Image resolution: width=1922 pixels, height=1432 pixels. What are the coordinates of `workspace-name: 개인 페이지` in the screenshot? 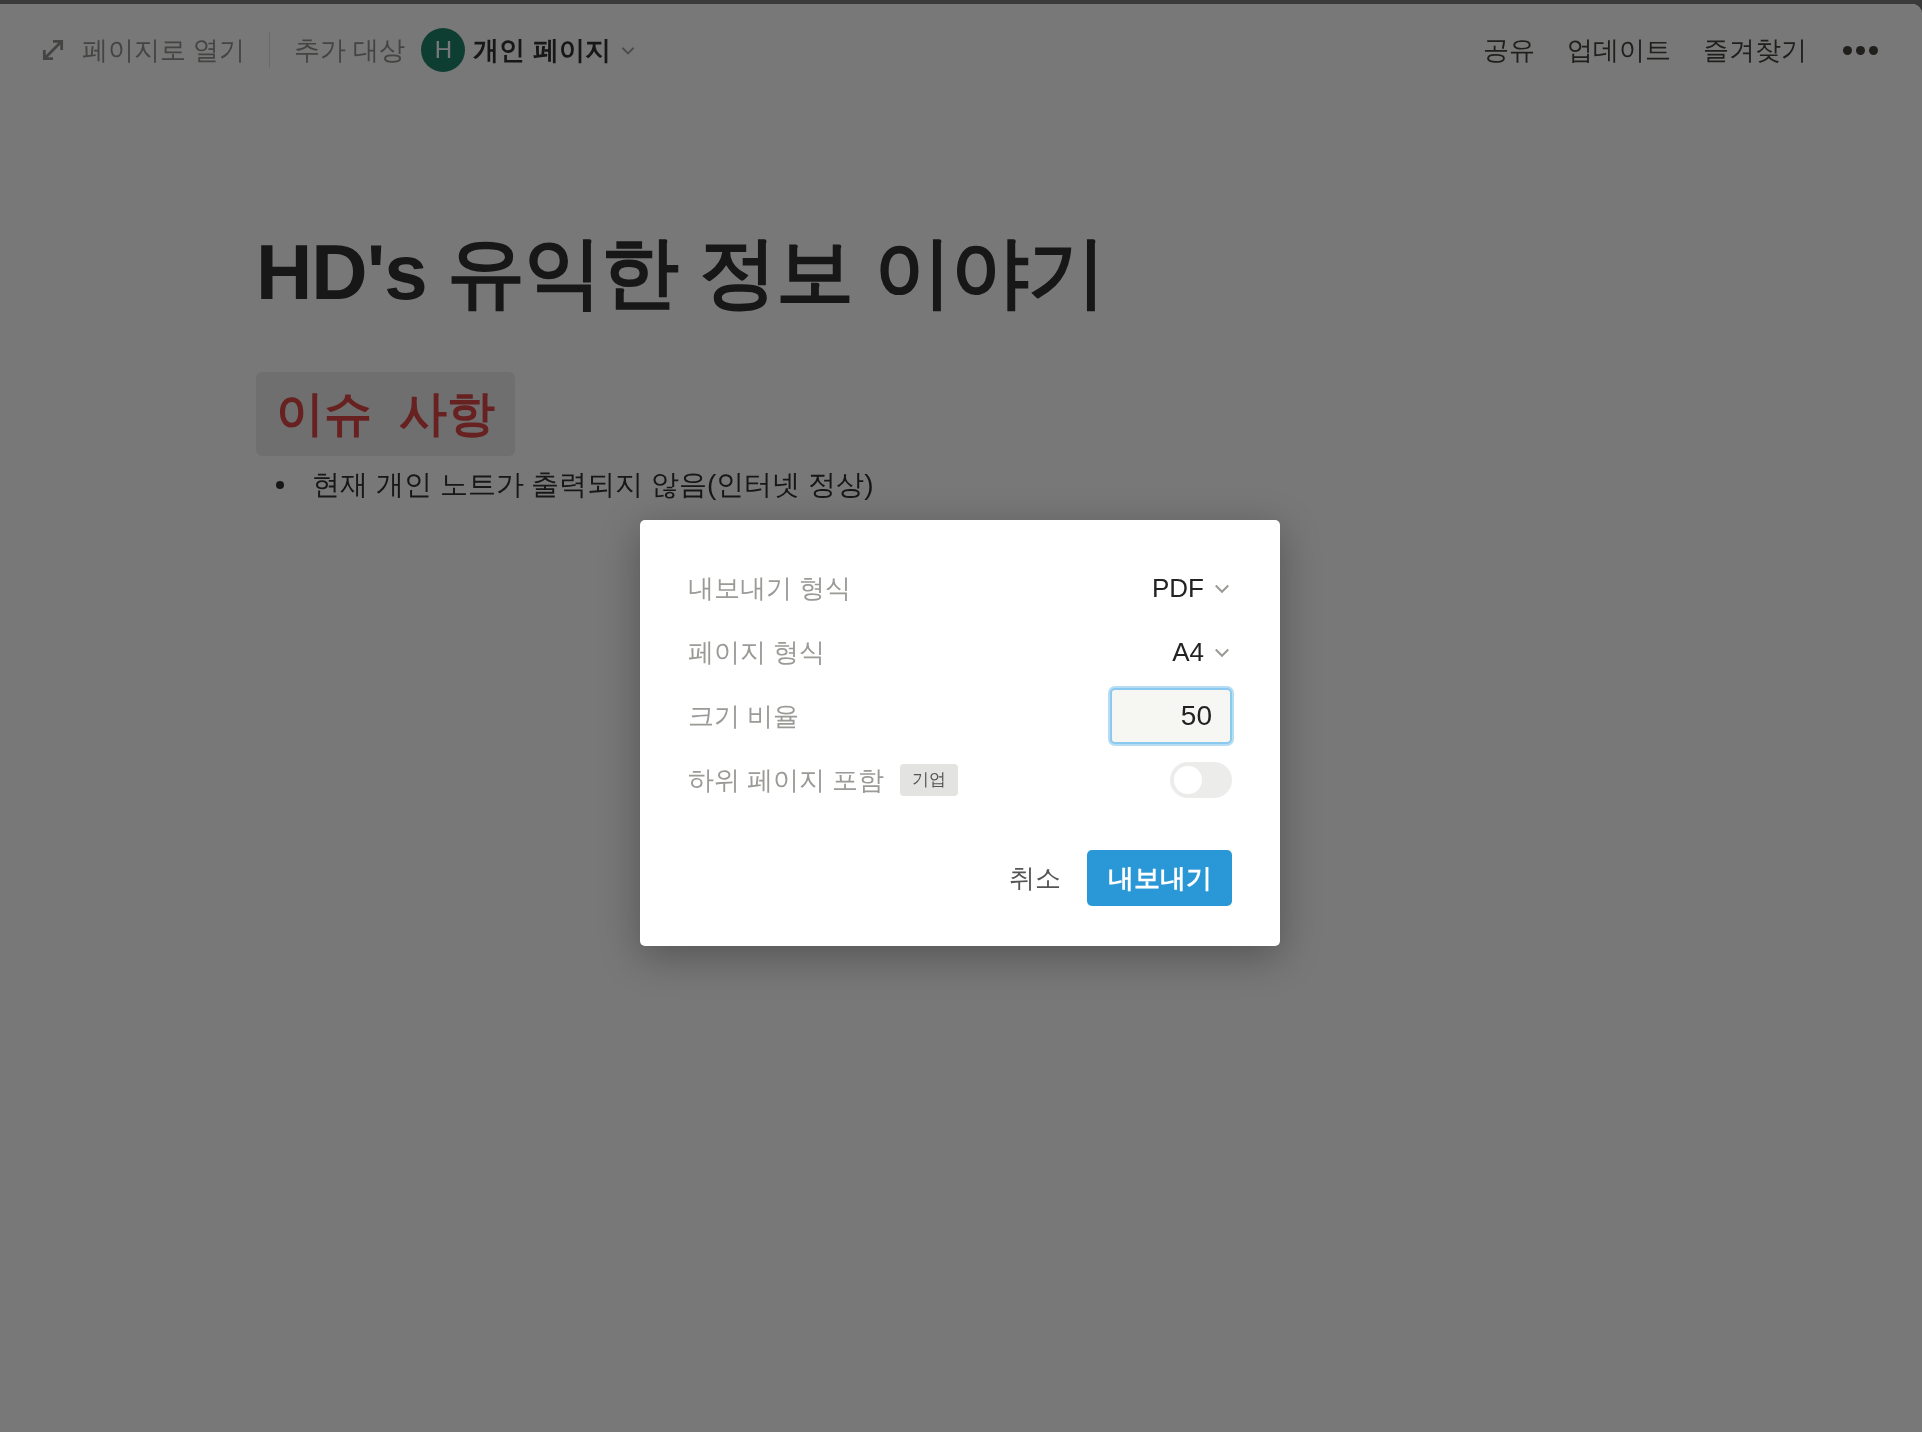 It's located at (542, 50).